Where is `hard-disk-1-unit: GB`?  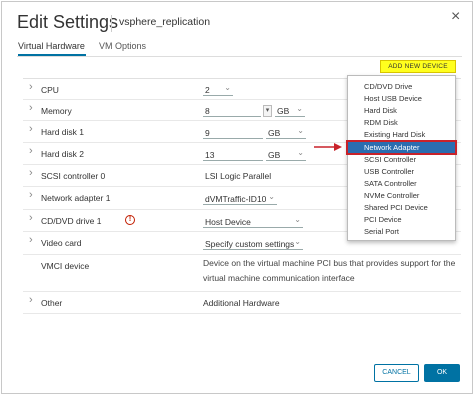
hard-disk-1-unit: GB is located at coordinates (274, 133).